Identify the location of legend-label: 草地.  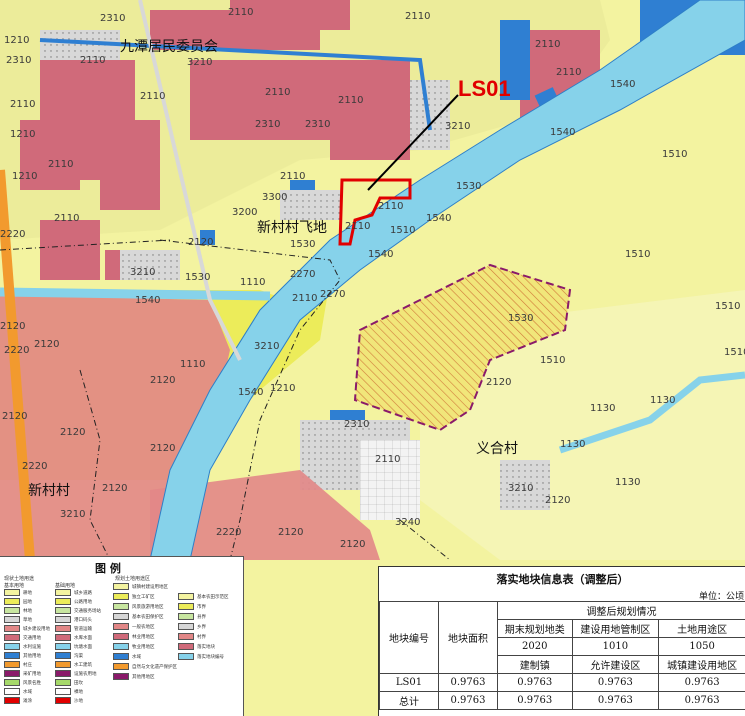
(27, 620).